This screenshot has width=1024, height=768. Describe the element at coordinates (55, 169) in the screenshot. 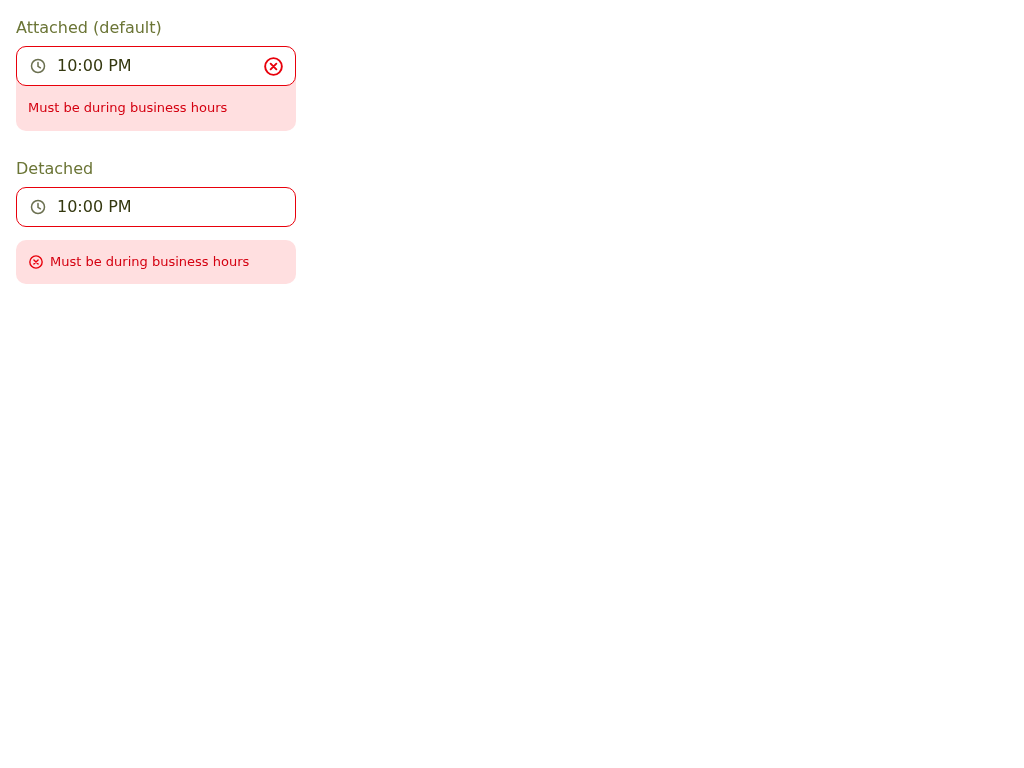

I see `field-label: Detached` at that location.